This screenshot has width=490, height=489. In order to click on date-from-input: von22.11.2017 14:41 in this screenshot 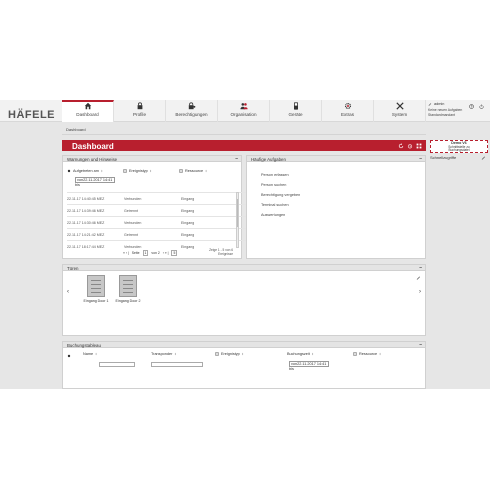, I will do `click(95, 180)`.